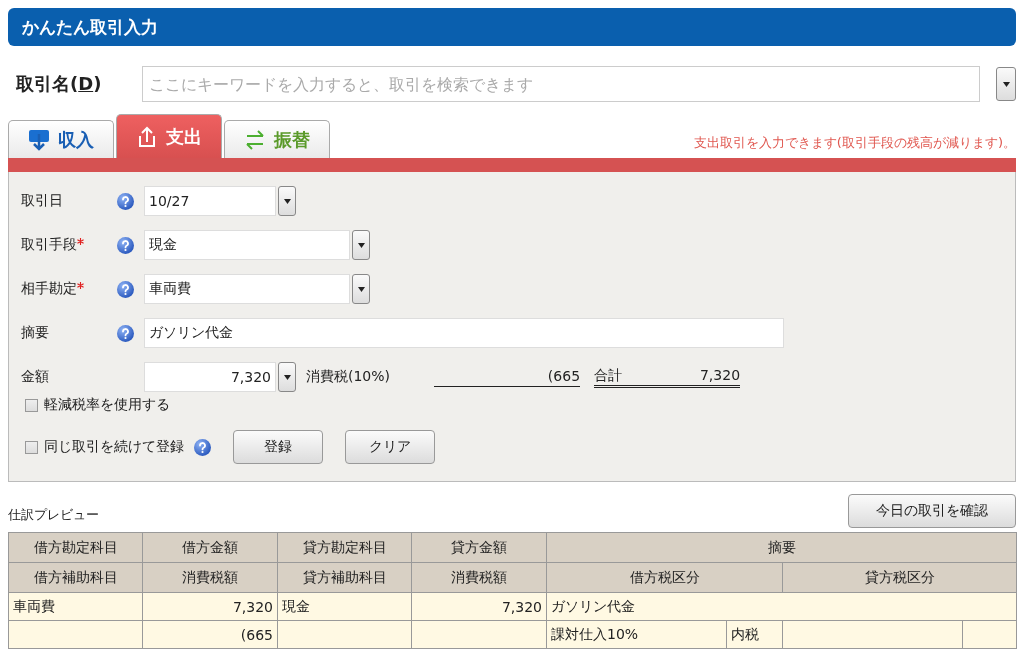  Describe the element at coordinates (720, 375) in the screenshot. I see `total-value: 7,320` at that location.